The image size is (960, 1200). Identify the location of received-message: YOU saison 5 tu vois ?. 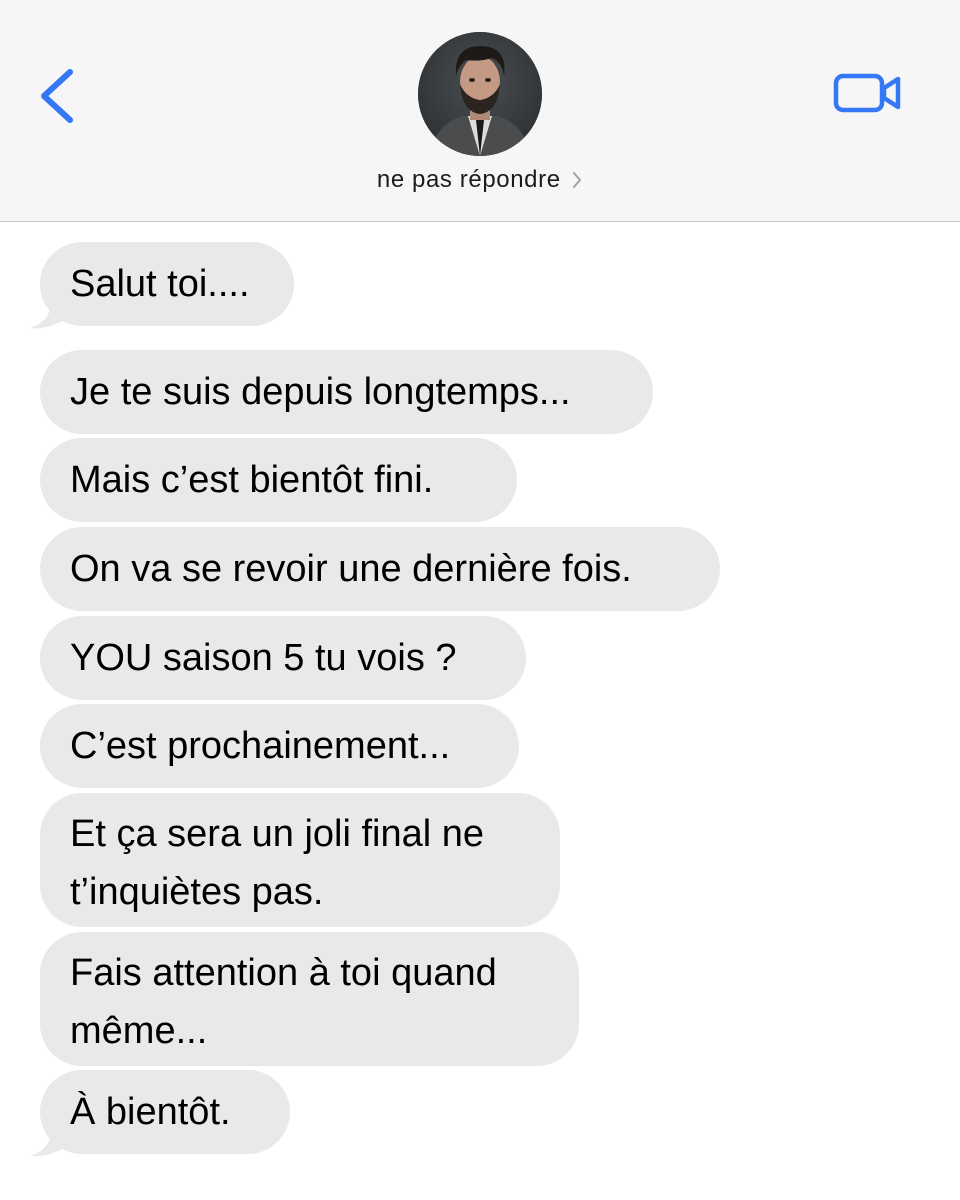
(283, 658).